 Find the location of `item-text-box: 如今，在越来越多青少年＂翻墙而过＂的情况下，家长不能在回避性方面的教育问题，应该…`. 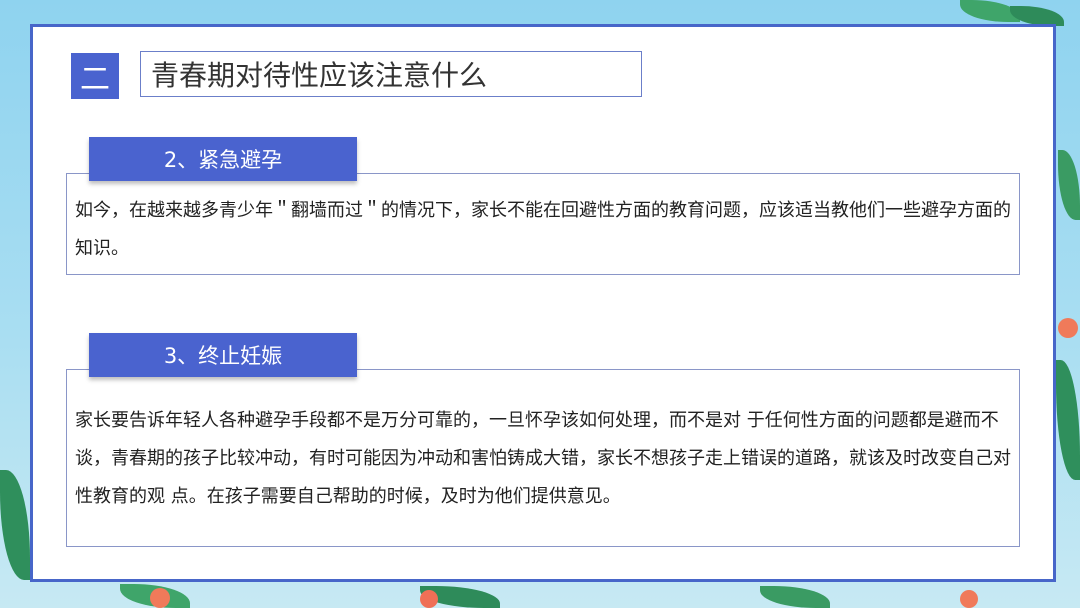

item-text-box: 如今，在越来越多青少年＂翻墙而过＂的情况下，家长不能在回避性方面的教育问题，应该… is located at coordinates (543, 224).